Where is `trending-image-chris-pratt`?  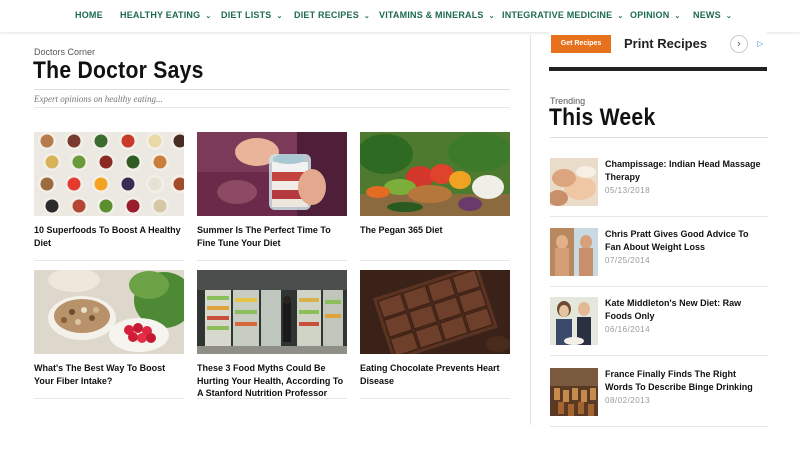 trending-image-chris-pratt is located at coordinates (574, 252).